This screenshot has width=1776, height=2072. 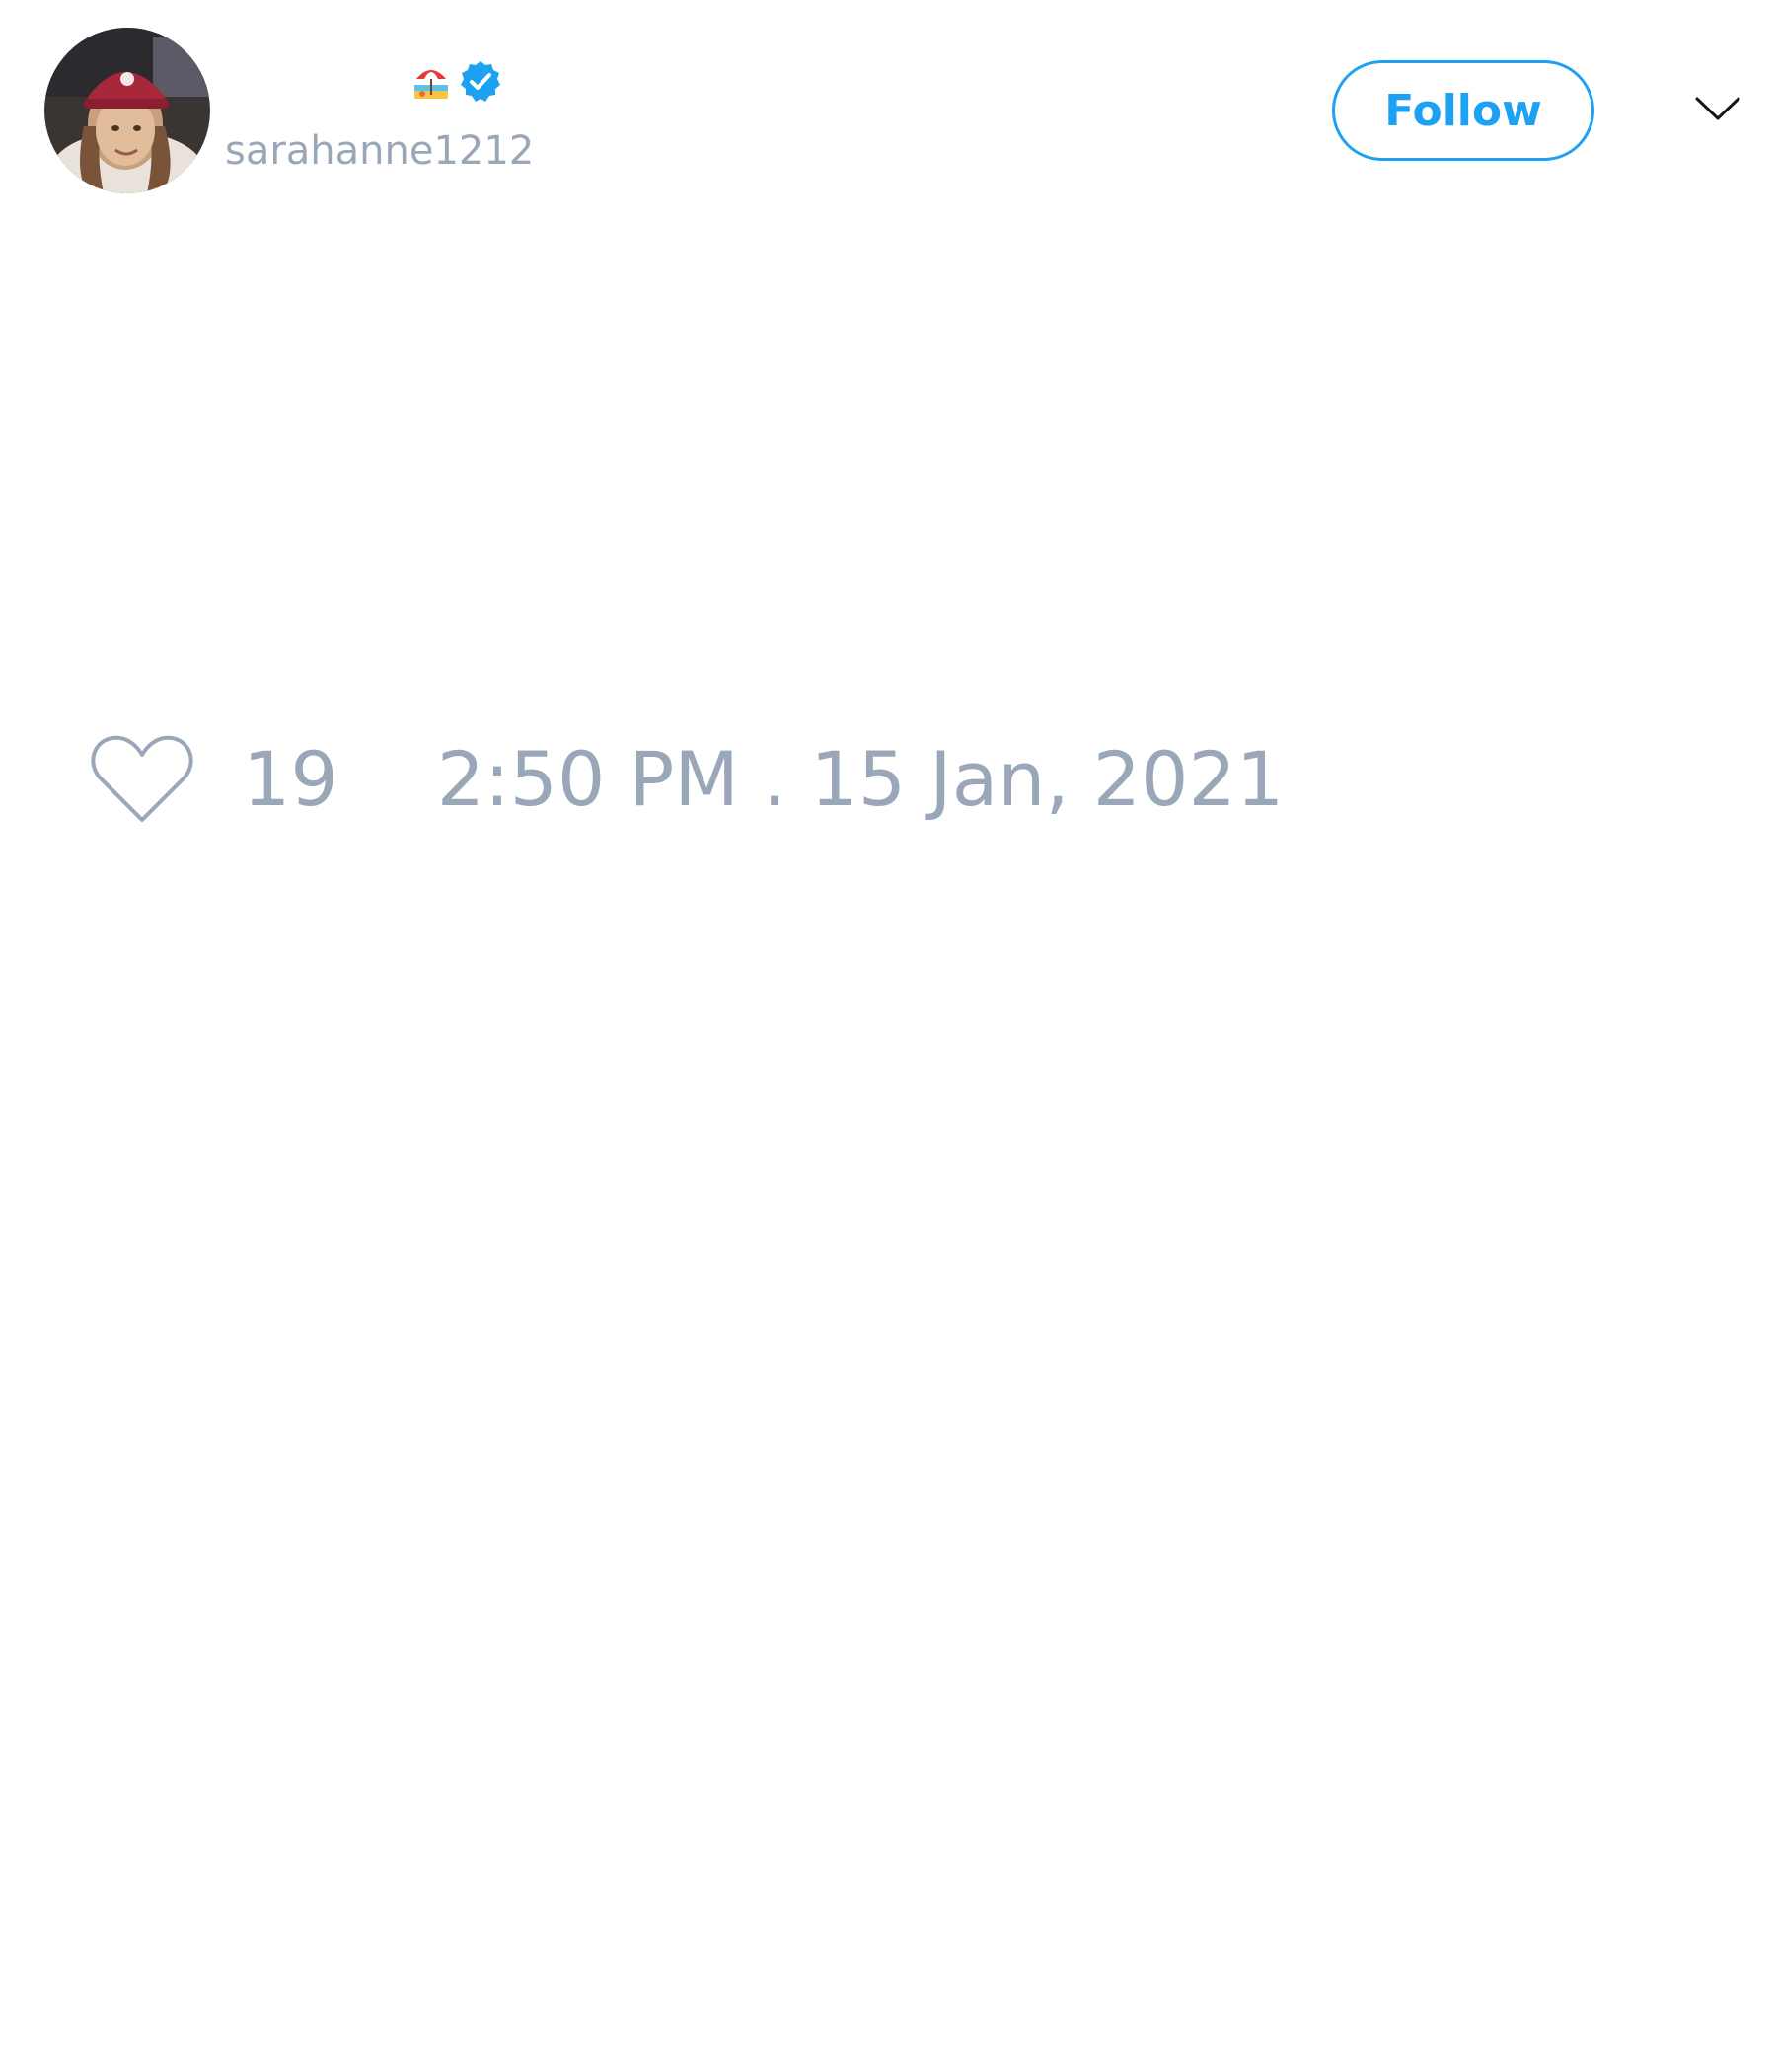 I want to click on chevron-down-icon, so click(x=1718, y=109).